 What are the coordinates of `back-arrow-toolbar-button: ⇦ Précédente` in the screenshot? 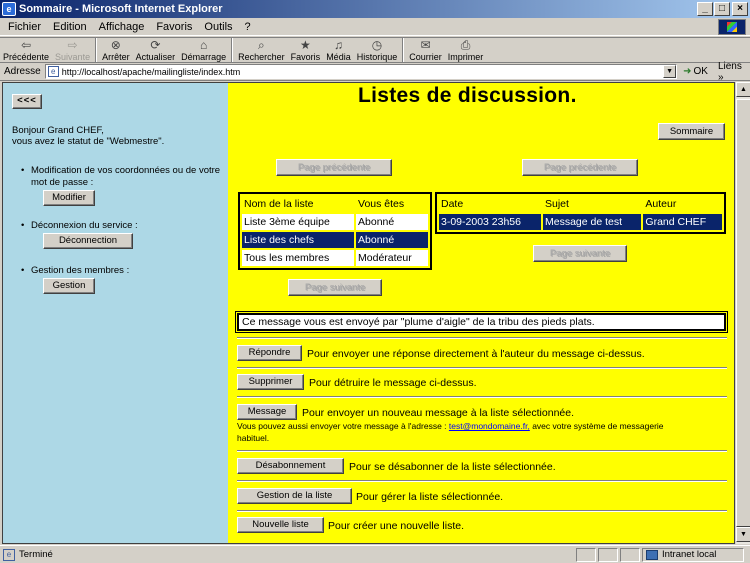 It's located at (26, 50).